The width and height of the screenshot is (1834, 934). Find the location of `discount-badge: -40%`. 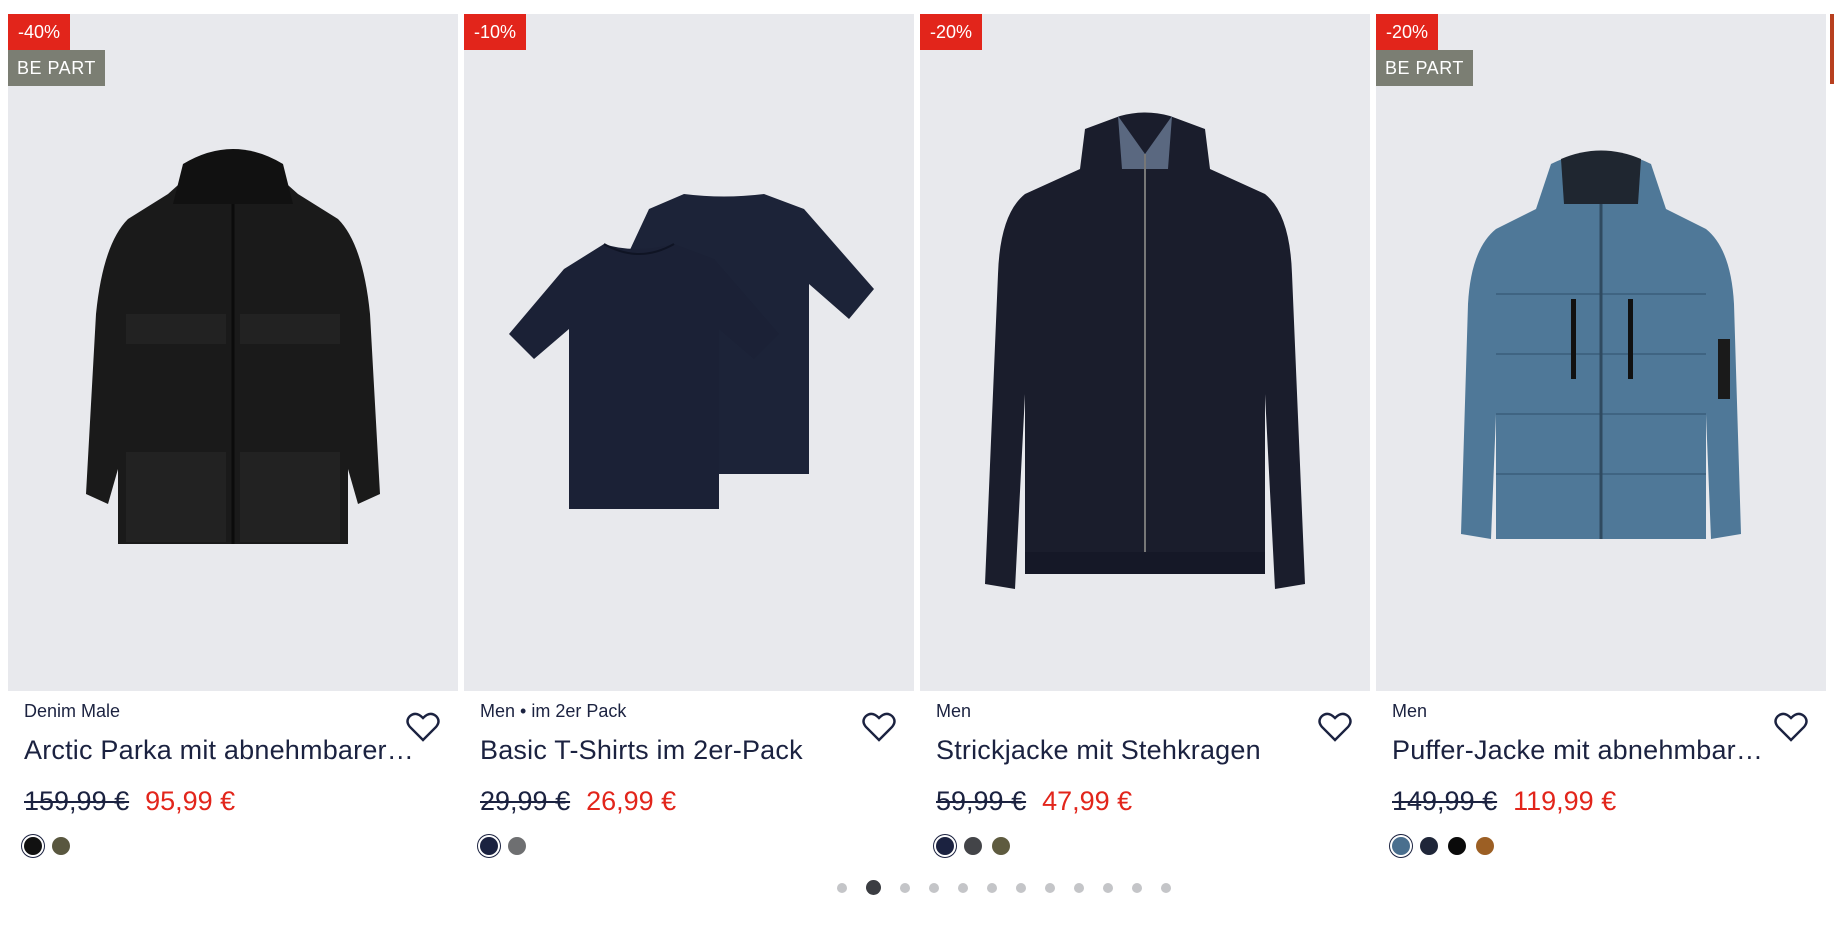

discount-badge: -40% is located at coordinates (39, 32).